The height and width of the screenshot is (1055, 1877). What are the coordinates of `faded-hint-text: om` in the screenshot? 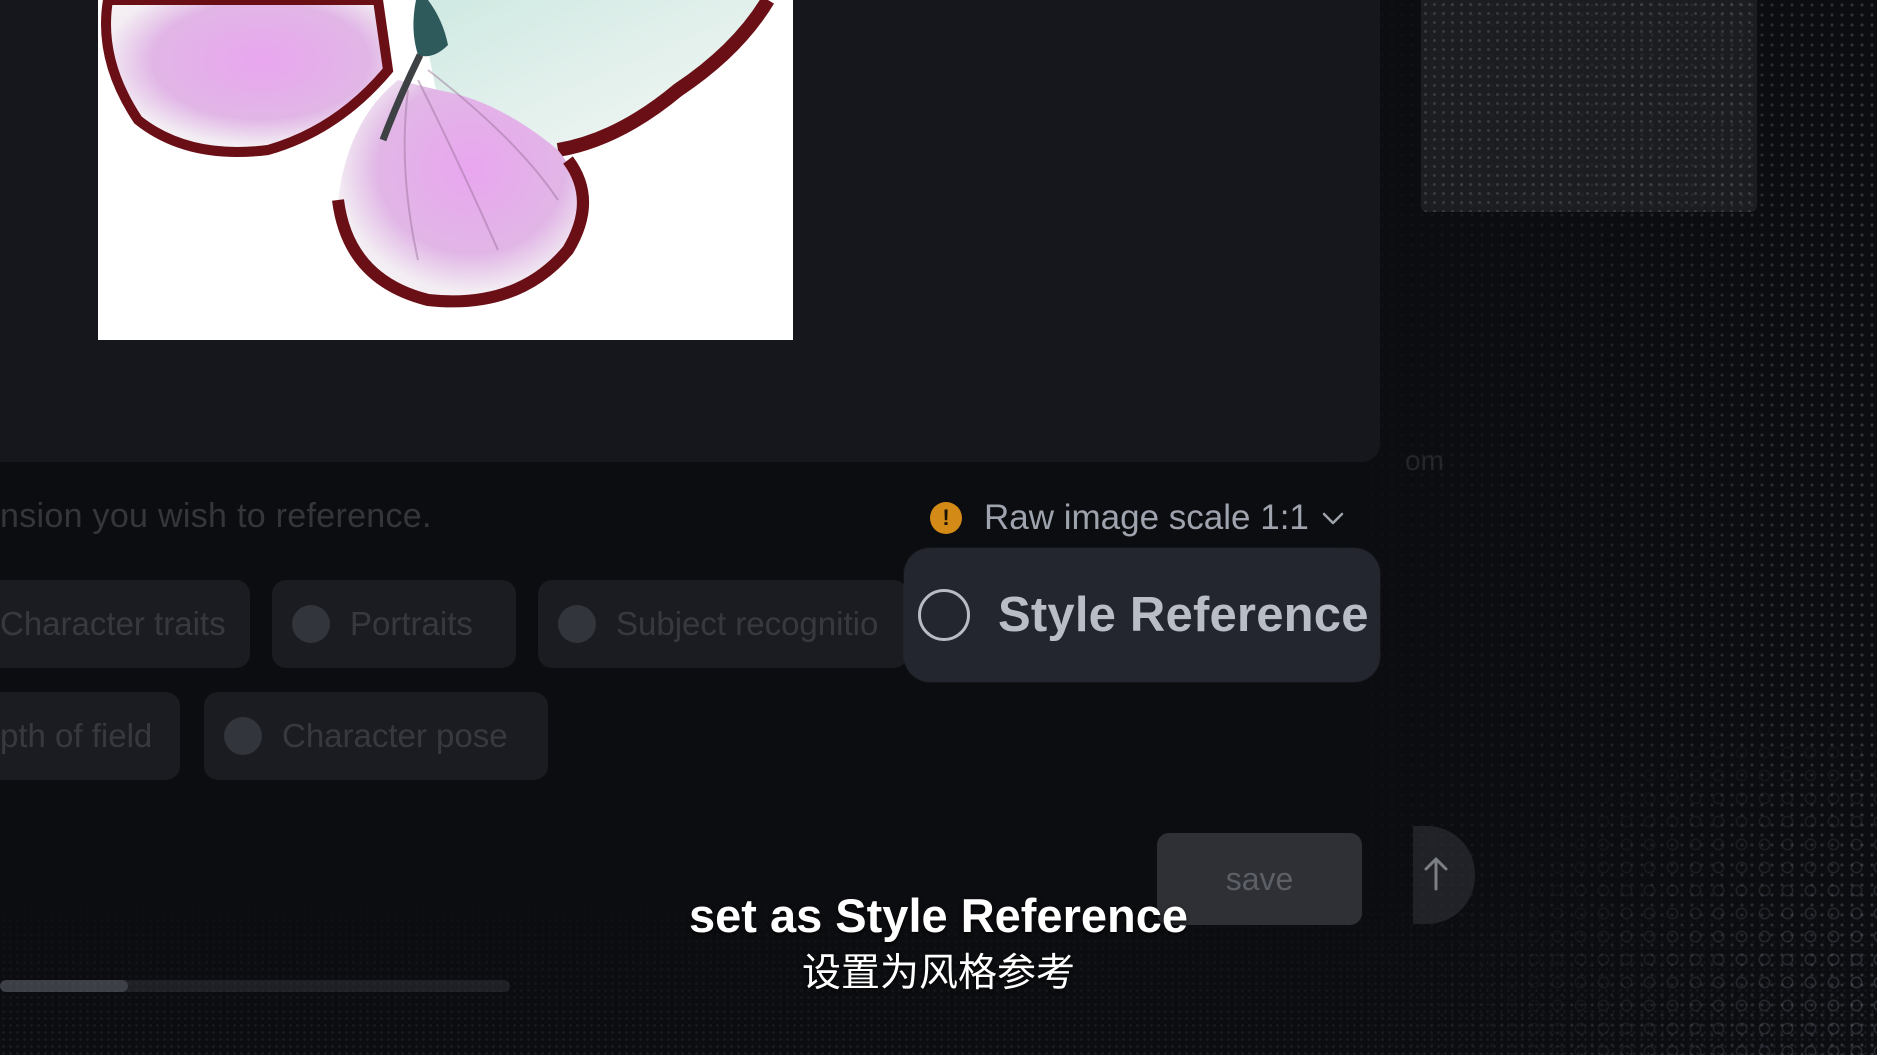 It's located at (1424, 460).